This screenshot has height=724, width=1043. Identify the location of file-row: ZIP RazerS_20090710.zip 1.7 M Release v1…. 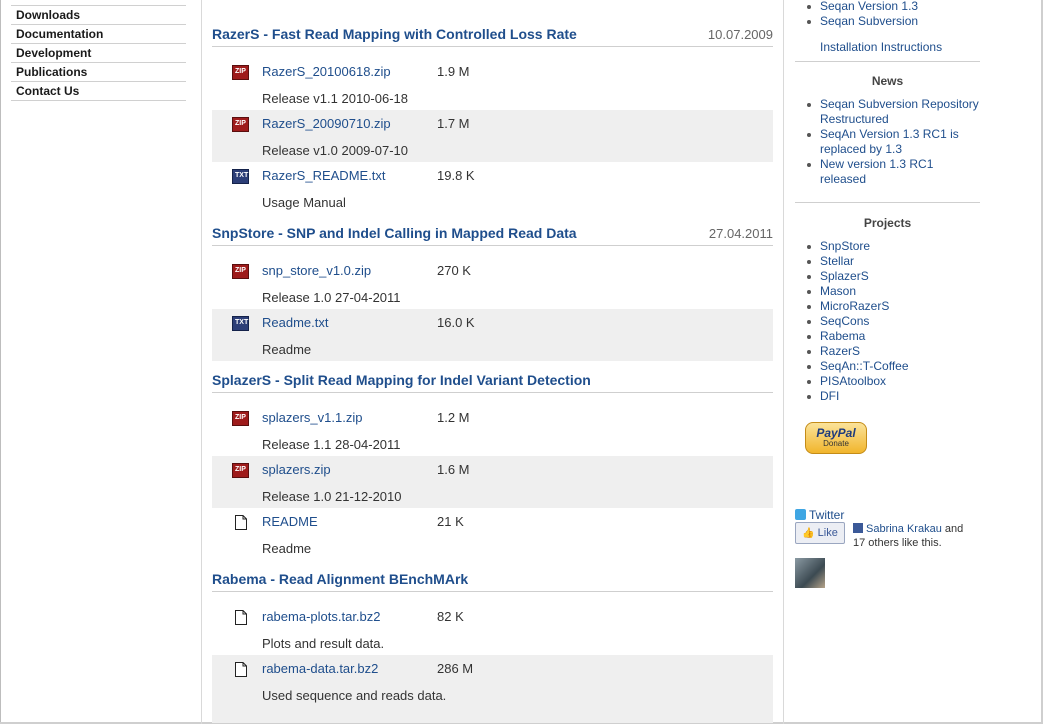
(492, 136).